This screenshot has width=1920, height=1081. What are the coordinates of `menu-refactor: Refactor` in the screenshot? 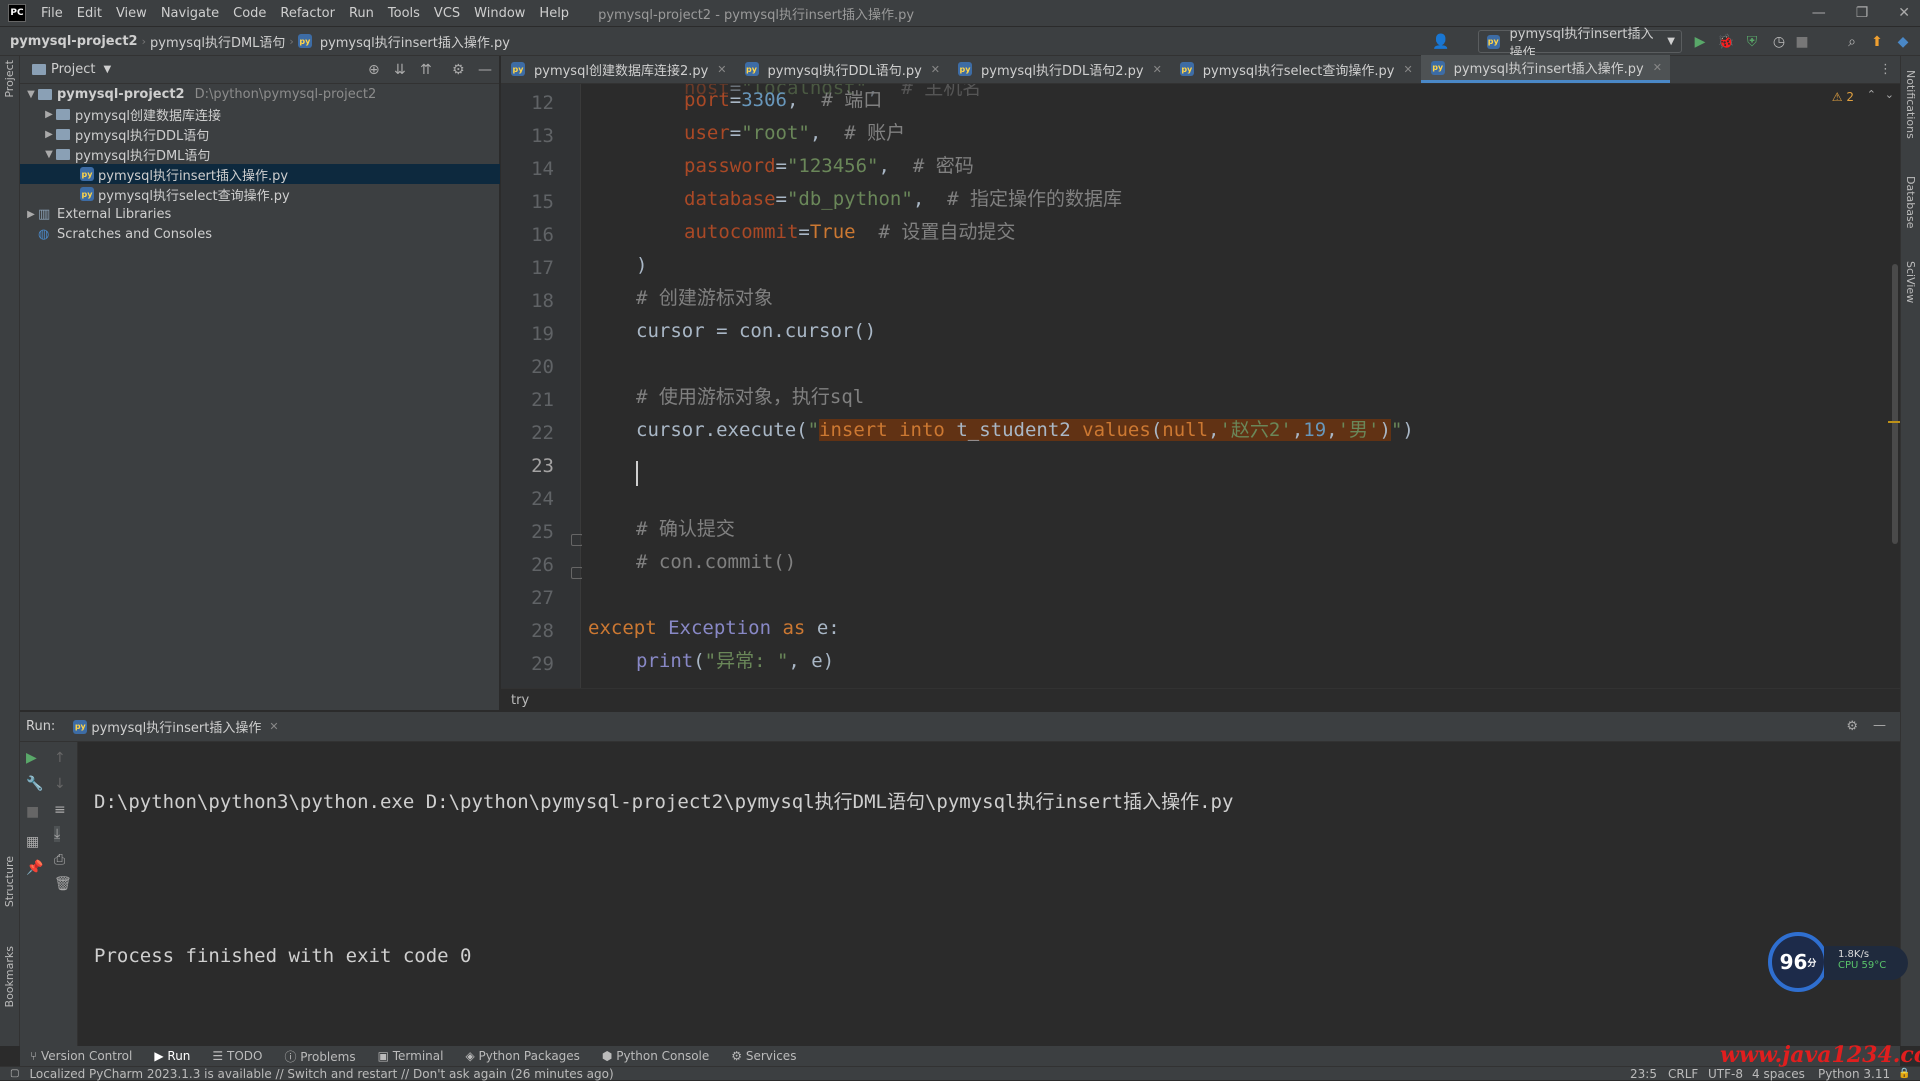 It's located at (307, 13).